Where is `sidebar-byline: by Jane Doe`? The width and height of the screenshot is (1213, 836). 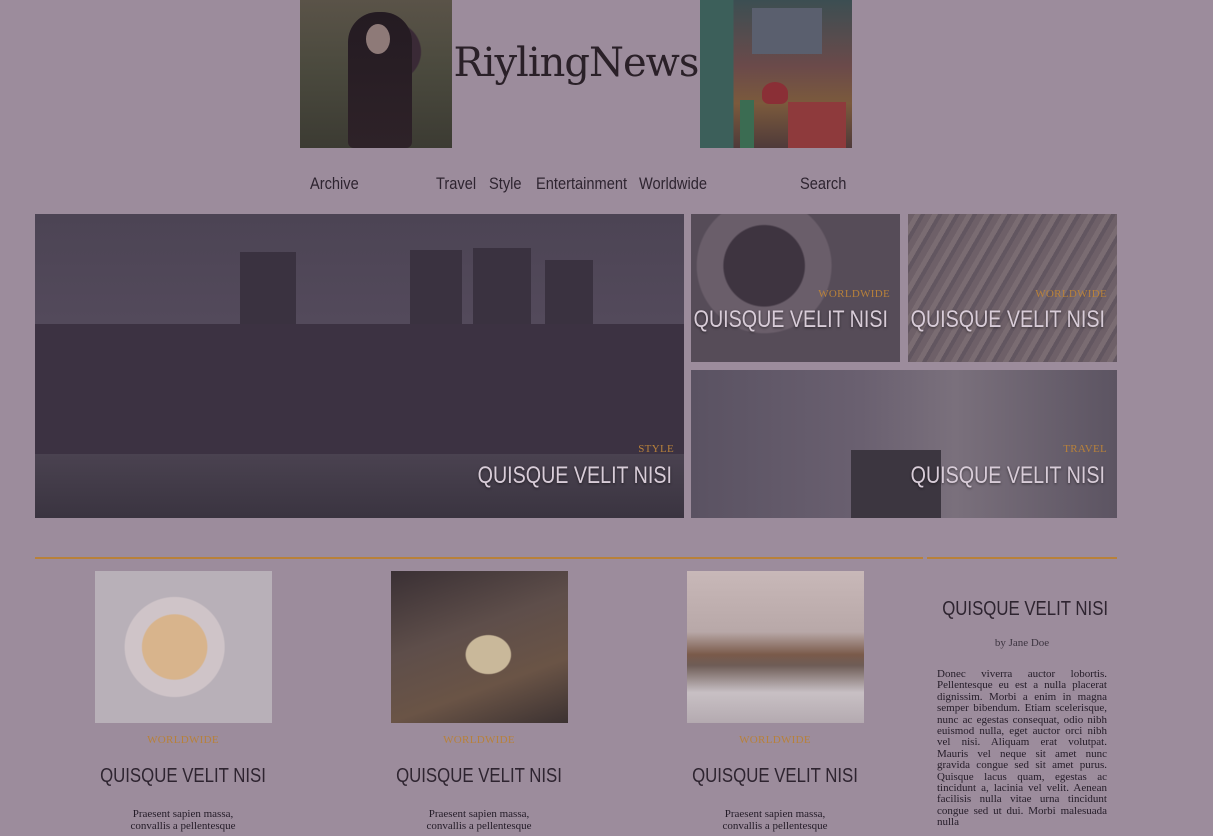
sidebar-byline: by Jane Doe is located at coordinates (1022, 643).